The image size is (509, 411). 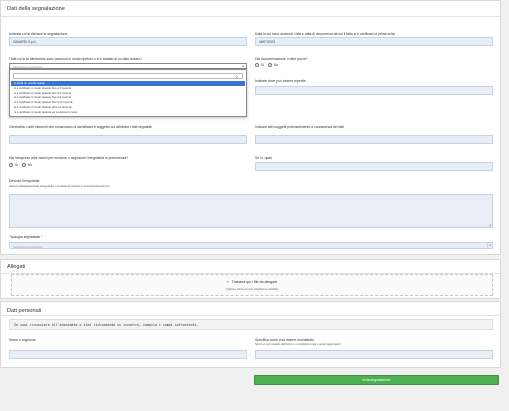 I want to click on contact-field, so click(x=374, y=354).